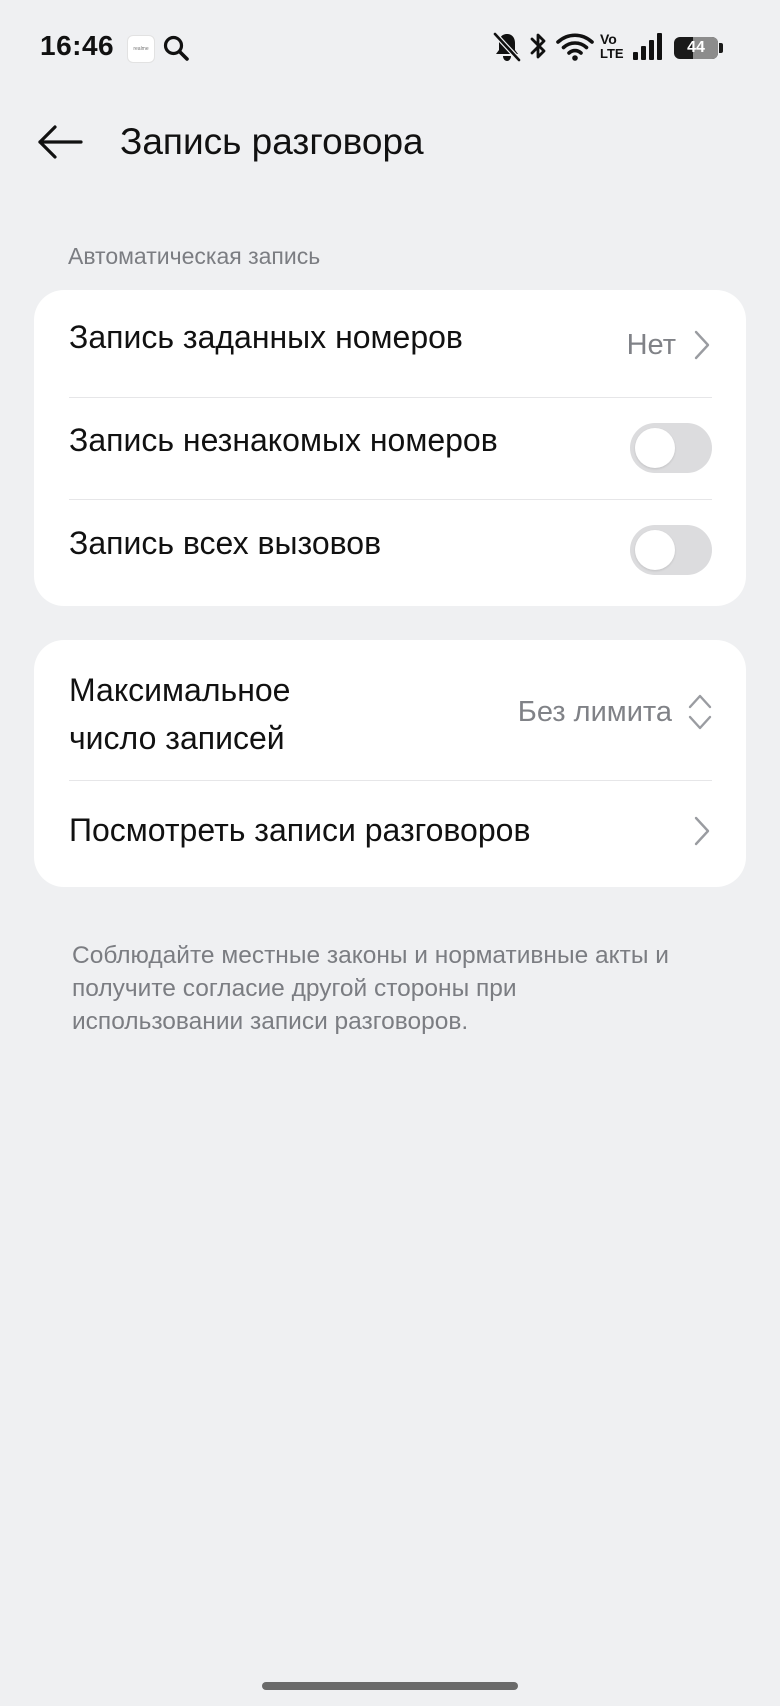 The image size is (780, 1706). What do you see at coordinates (390, 710) in the screenshot?
I see `max-records-row: Максимальное число записей Без лимита` at bounding box center [390, 710].